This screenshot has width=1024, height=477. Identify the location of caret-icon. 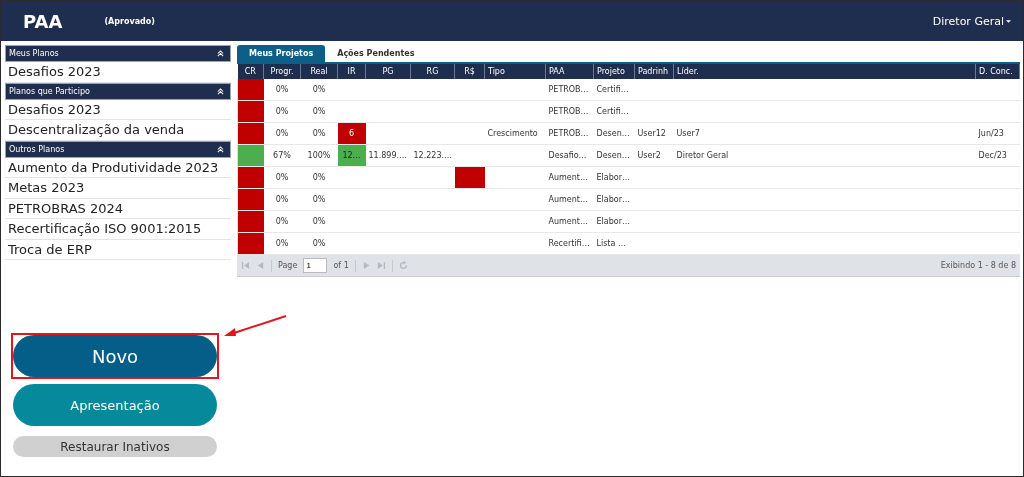
(1008, 21).